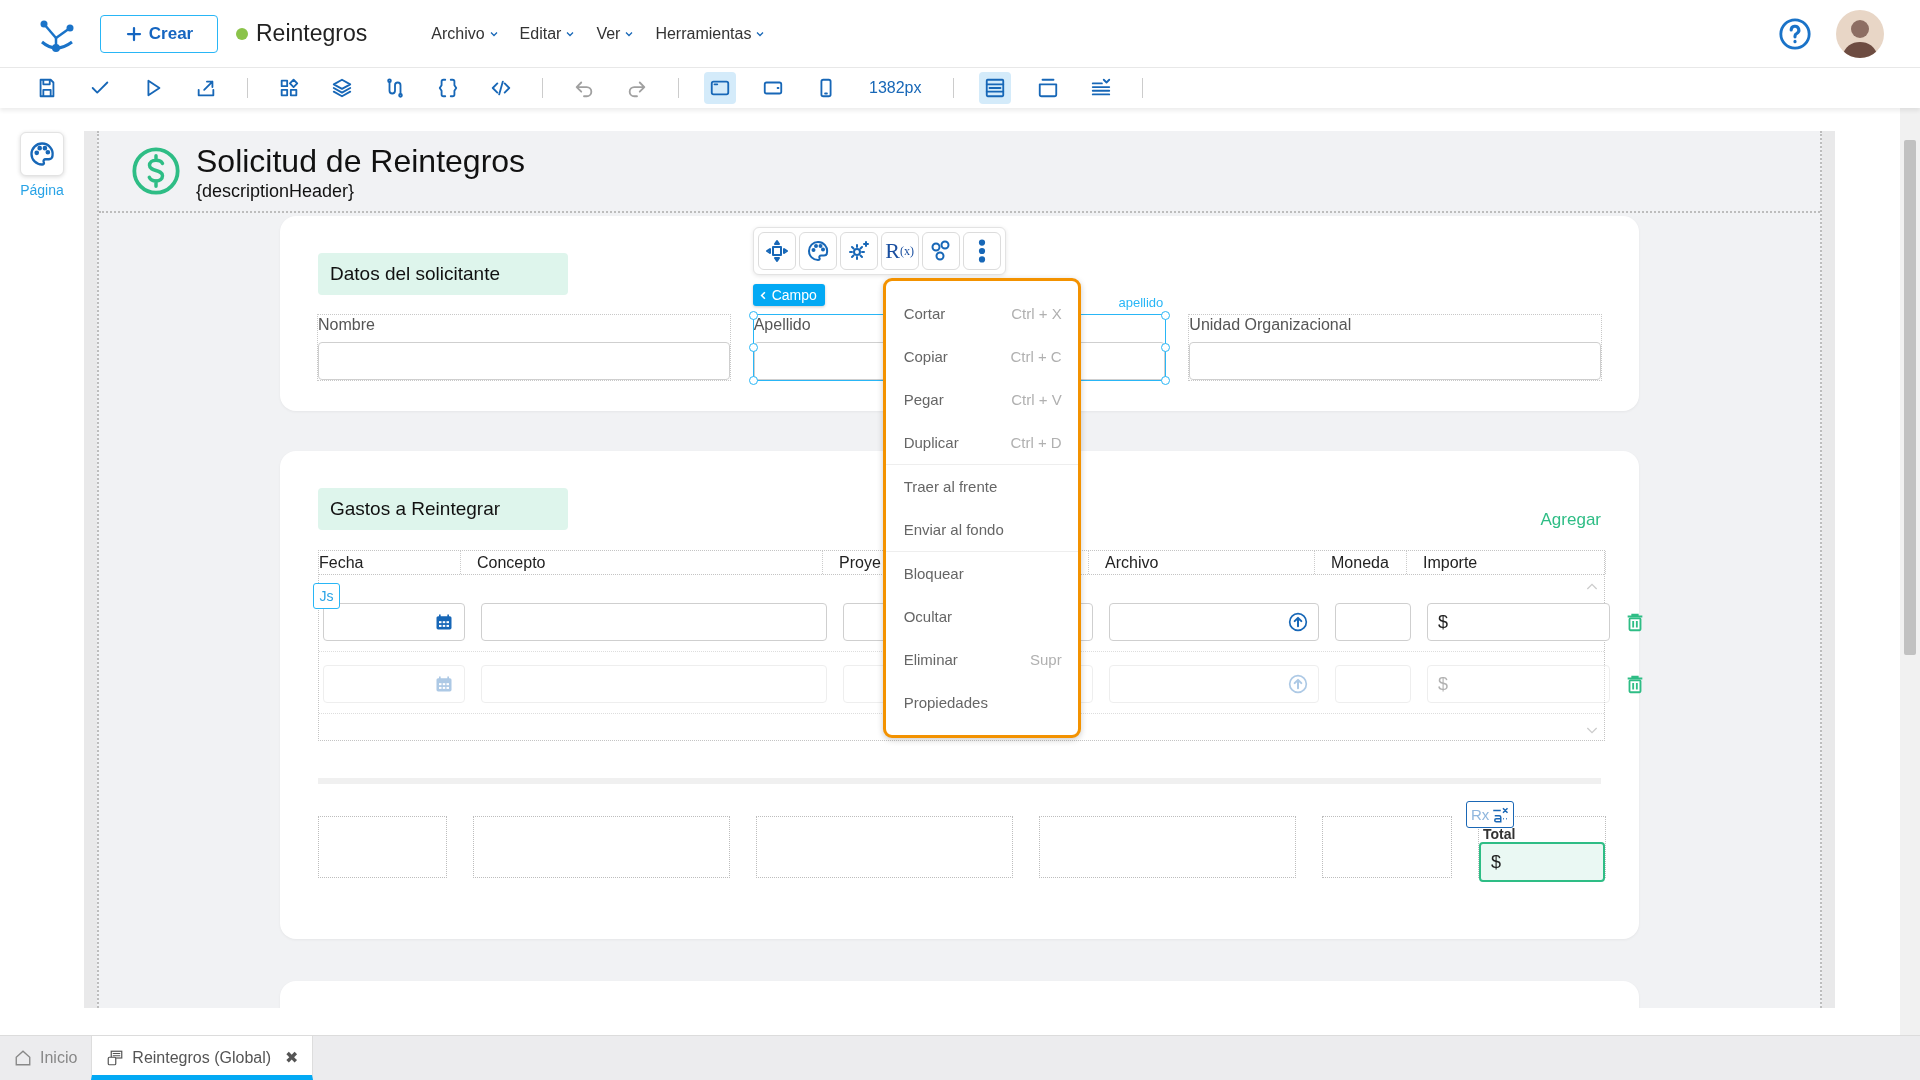  I want to click on page-description: {descriptionHeader}, so click(276, 191).